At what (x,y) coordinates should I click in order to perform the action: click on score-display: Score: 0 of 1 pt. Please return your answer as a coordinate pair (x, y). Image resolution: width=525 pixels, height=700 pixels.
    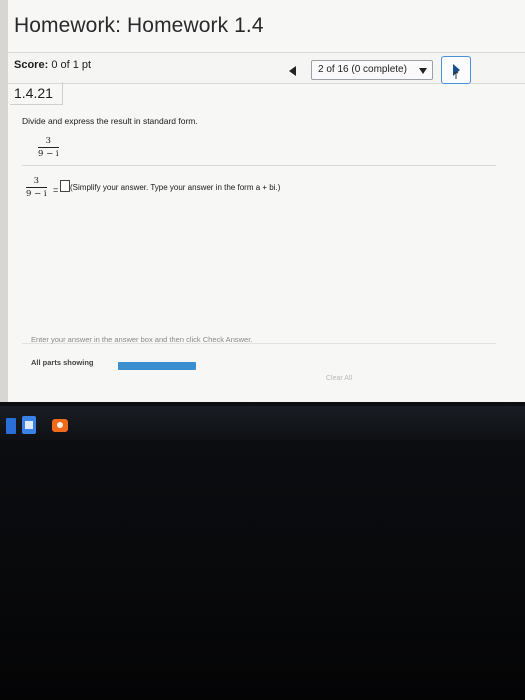
    Looking at the image, I should click on (52, 65).